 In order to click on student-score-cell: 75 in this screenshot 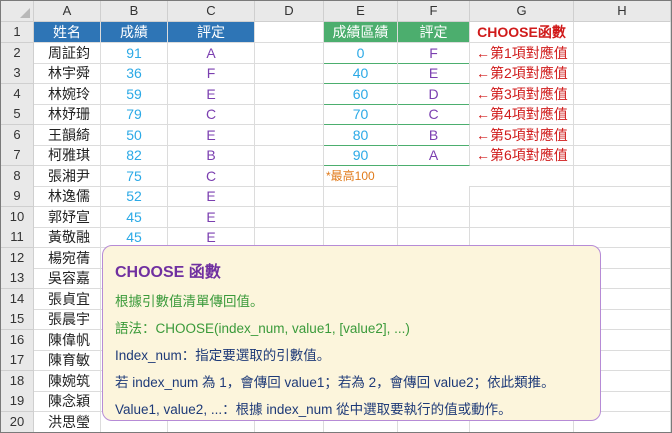, I will do `click(134, 176)`.